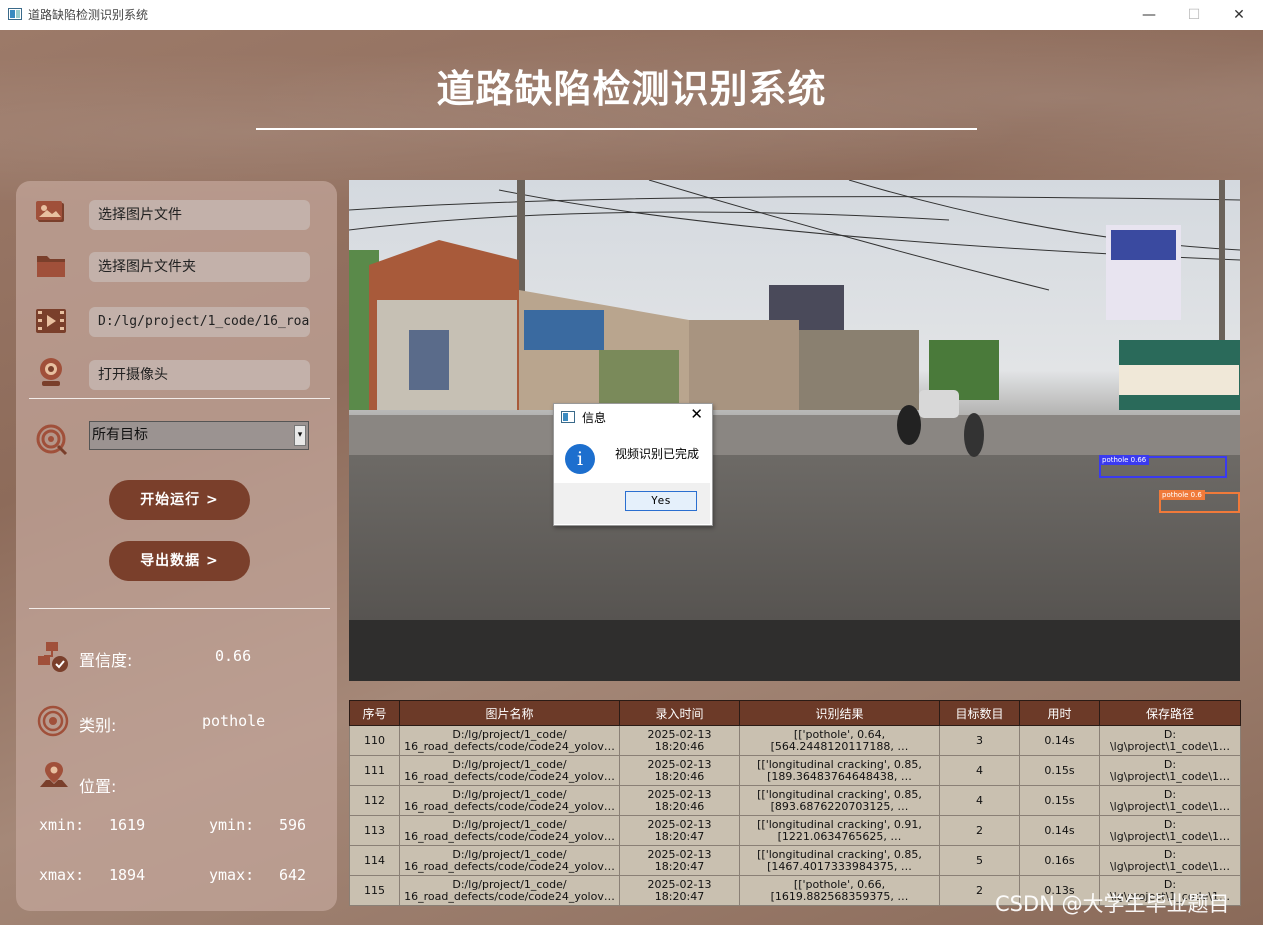 The width and height of the screenshot is (1263, 925). I want to click on start-button: 开始运行 >, so click(179, 500).